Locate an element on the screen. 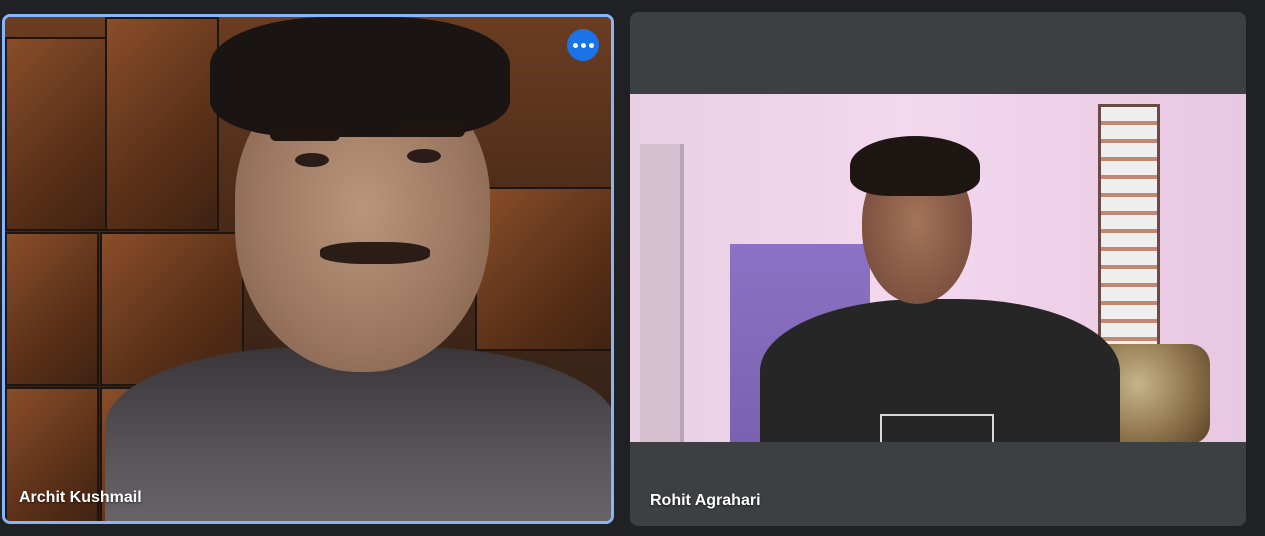 The height and width of the screenshot is (536, 1265). person-shirt is located at coordinates (358, 434).